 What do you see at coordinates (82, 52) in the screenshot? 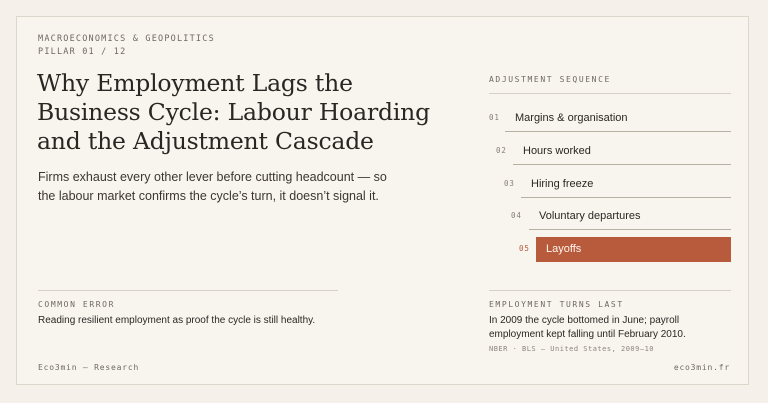
I see `pillar-indicator: PILLAR 01 / 12` at bounding box center [82, 52].